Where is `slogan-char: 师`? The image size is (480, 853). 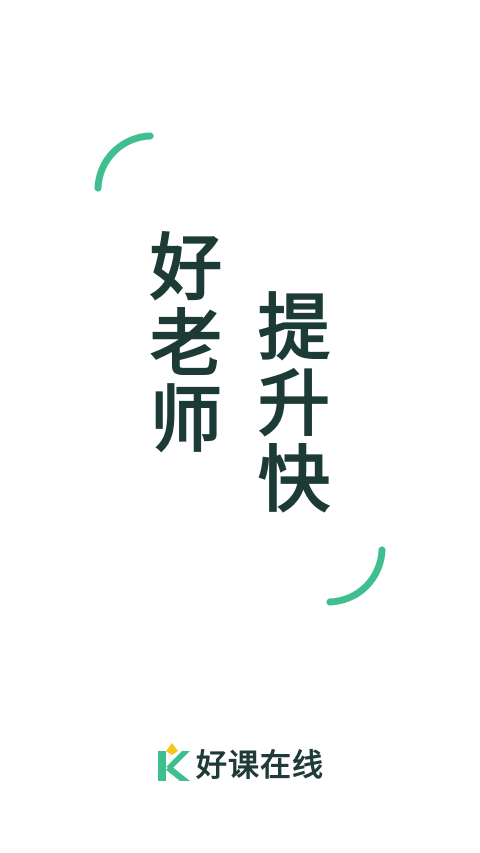 slogan-char: 师 is located at coordinates (186, 420).